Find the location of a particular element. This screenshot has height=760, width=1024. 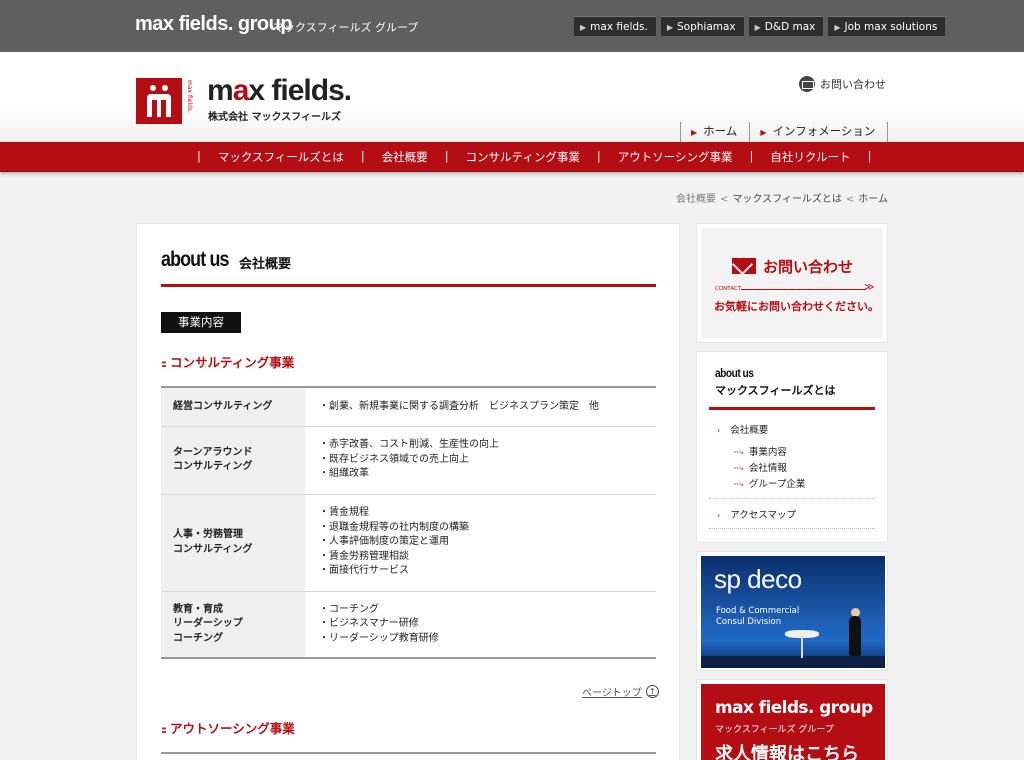

breadcrumb-home: ホーム is located at coordinates (873, 199).